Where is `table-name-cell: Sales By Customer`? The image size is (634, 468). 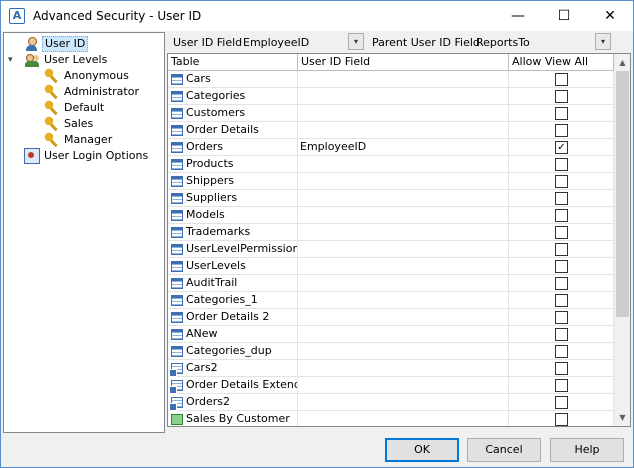
table-name-cell: Sales By Customer is located at coordinates (233, 418).